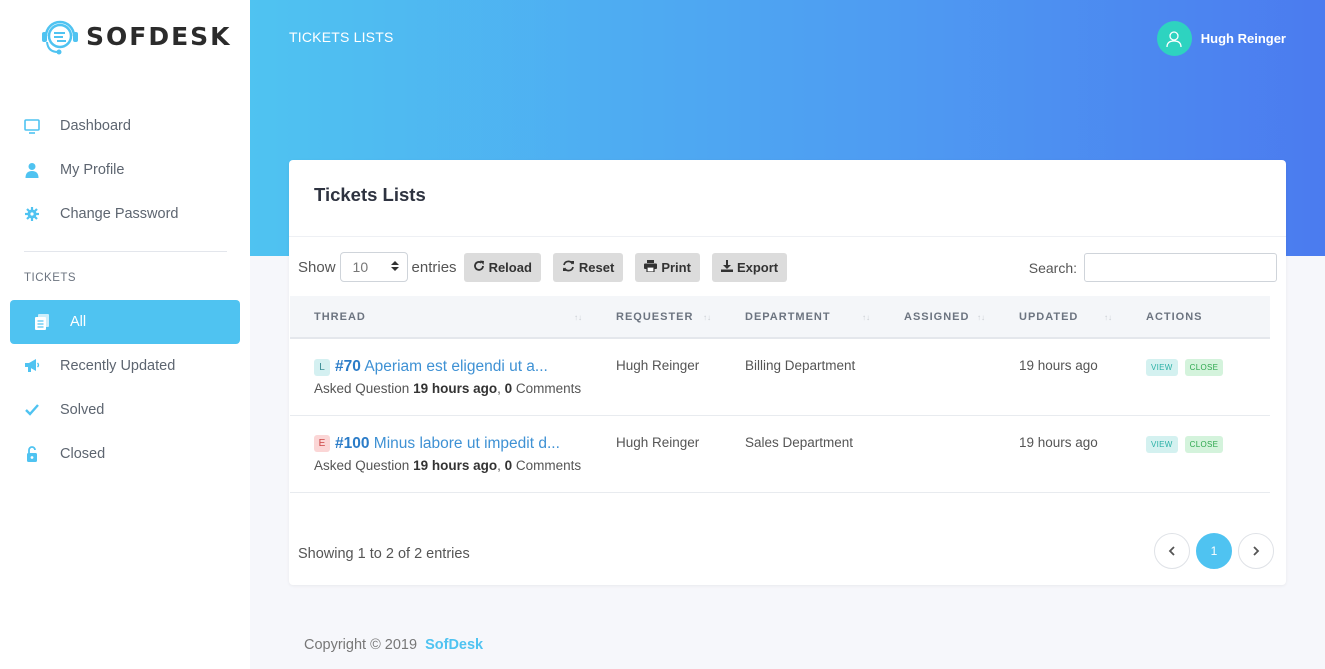 Image resolution: width=1325 pixels, height=669 pixels. I want to click on nav-item-closed: Closed, so click(125, 454).